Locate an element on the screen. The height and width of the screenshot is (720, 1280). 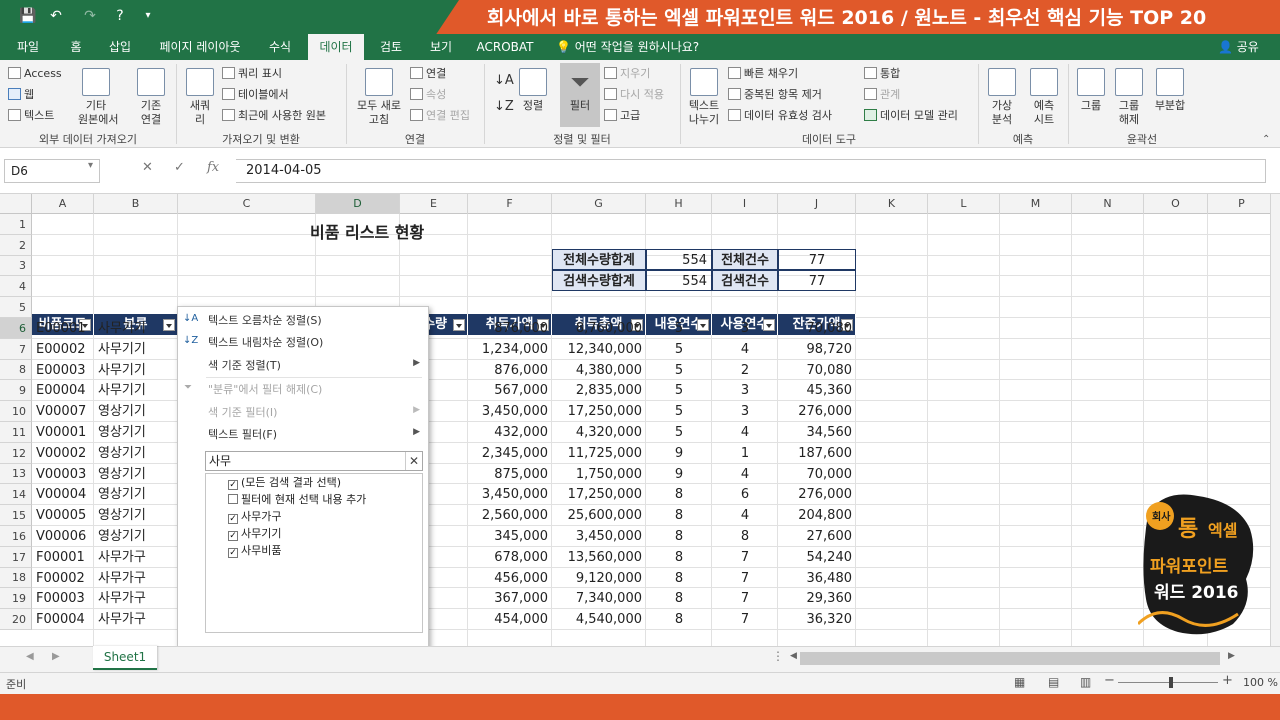
data-validation-button: 데이터 유효성 검사 is located at coordinates (780, 116).